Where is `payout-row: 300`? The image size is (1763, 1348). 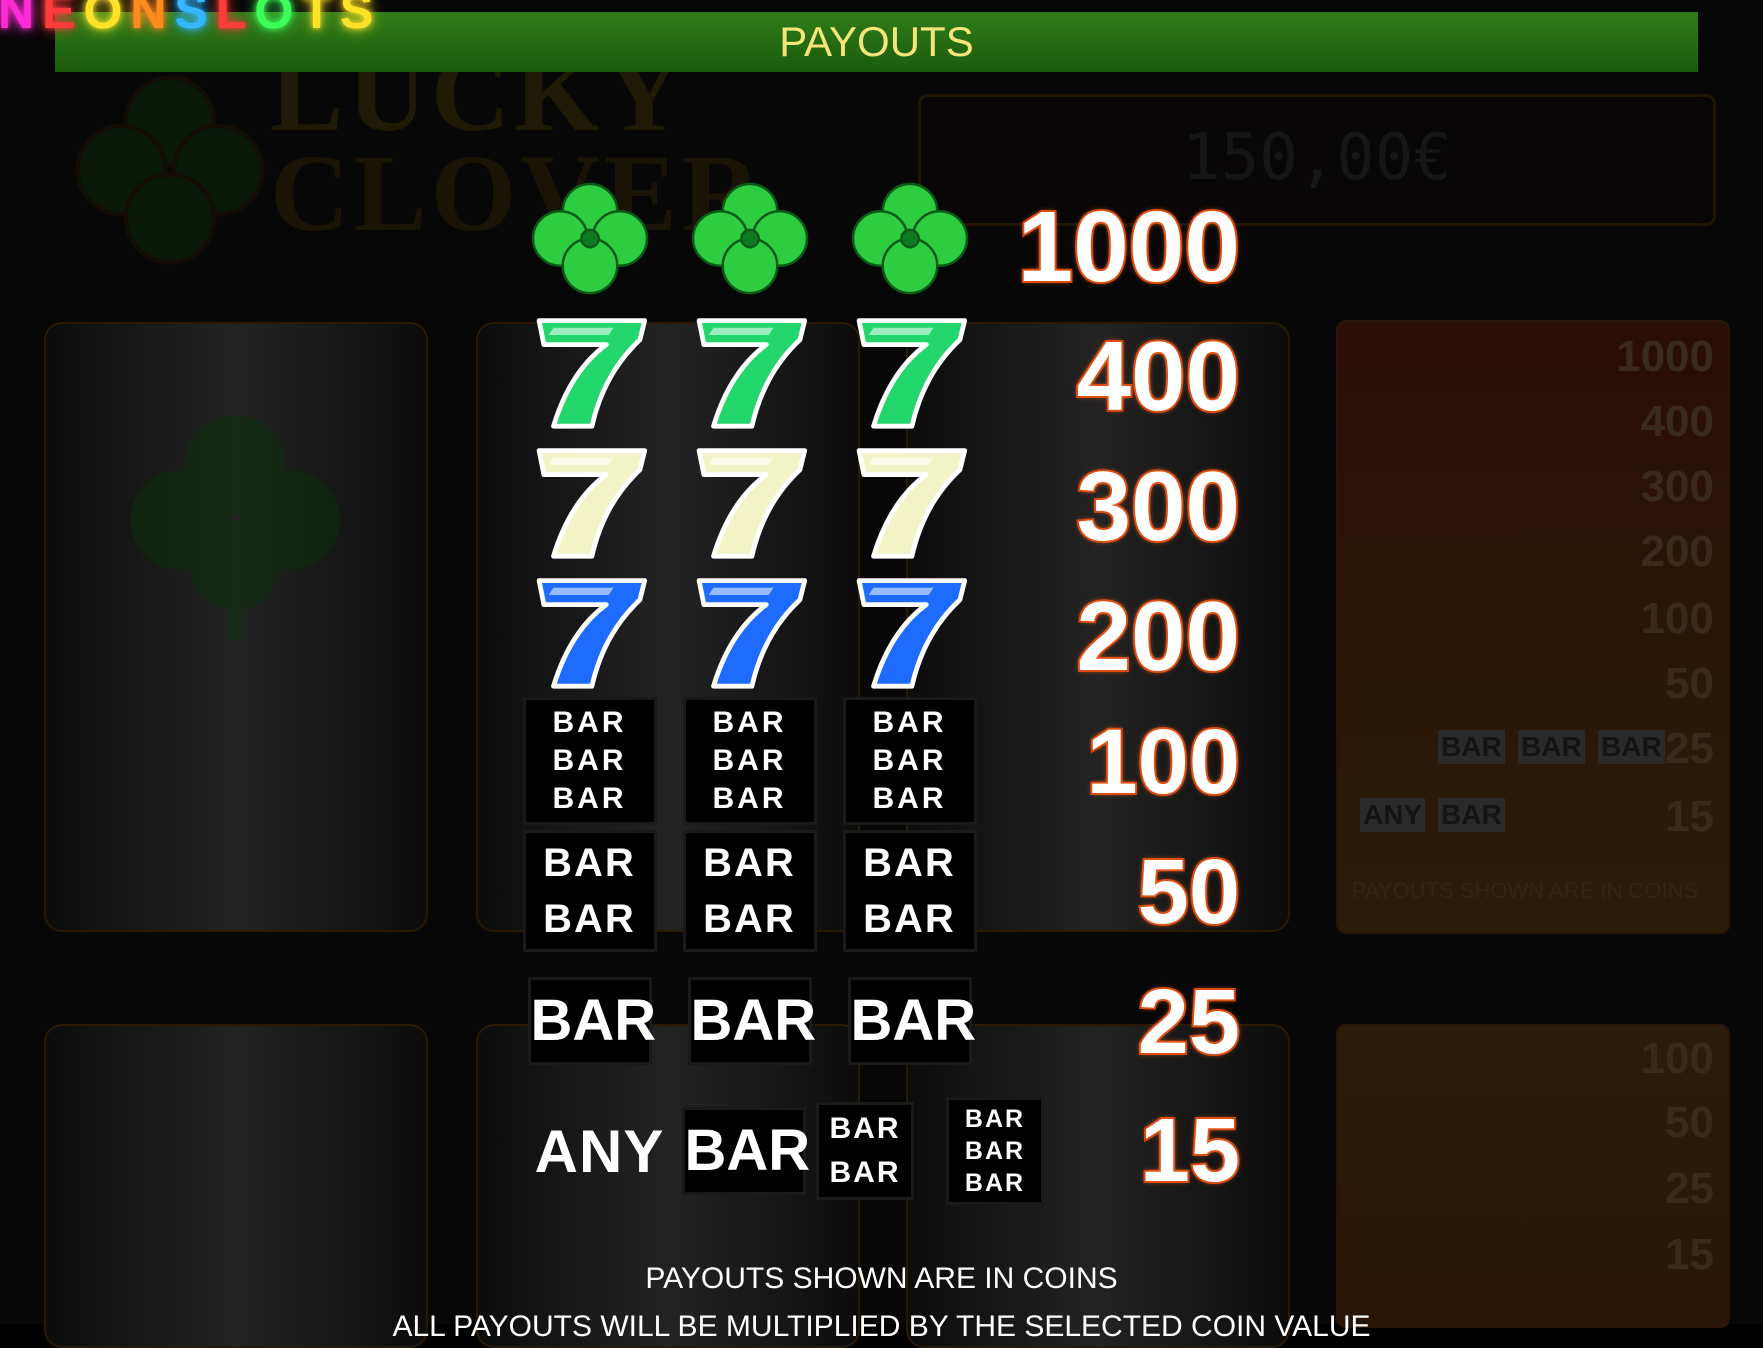
payout-row: 300 is located at coordinates (881, 501).